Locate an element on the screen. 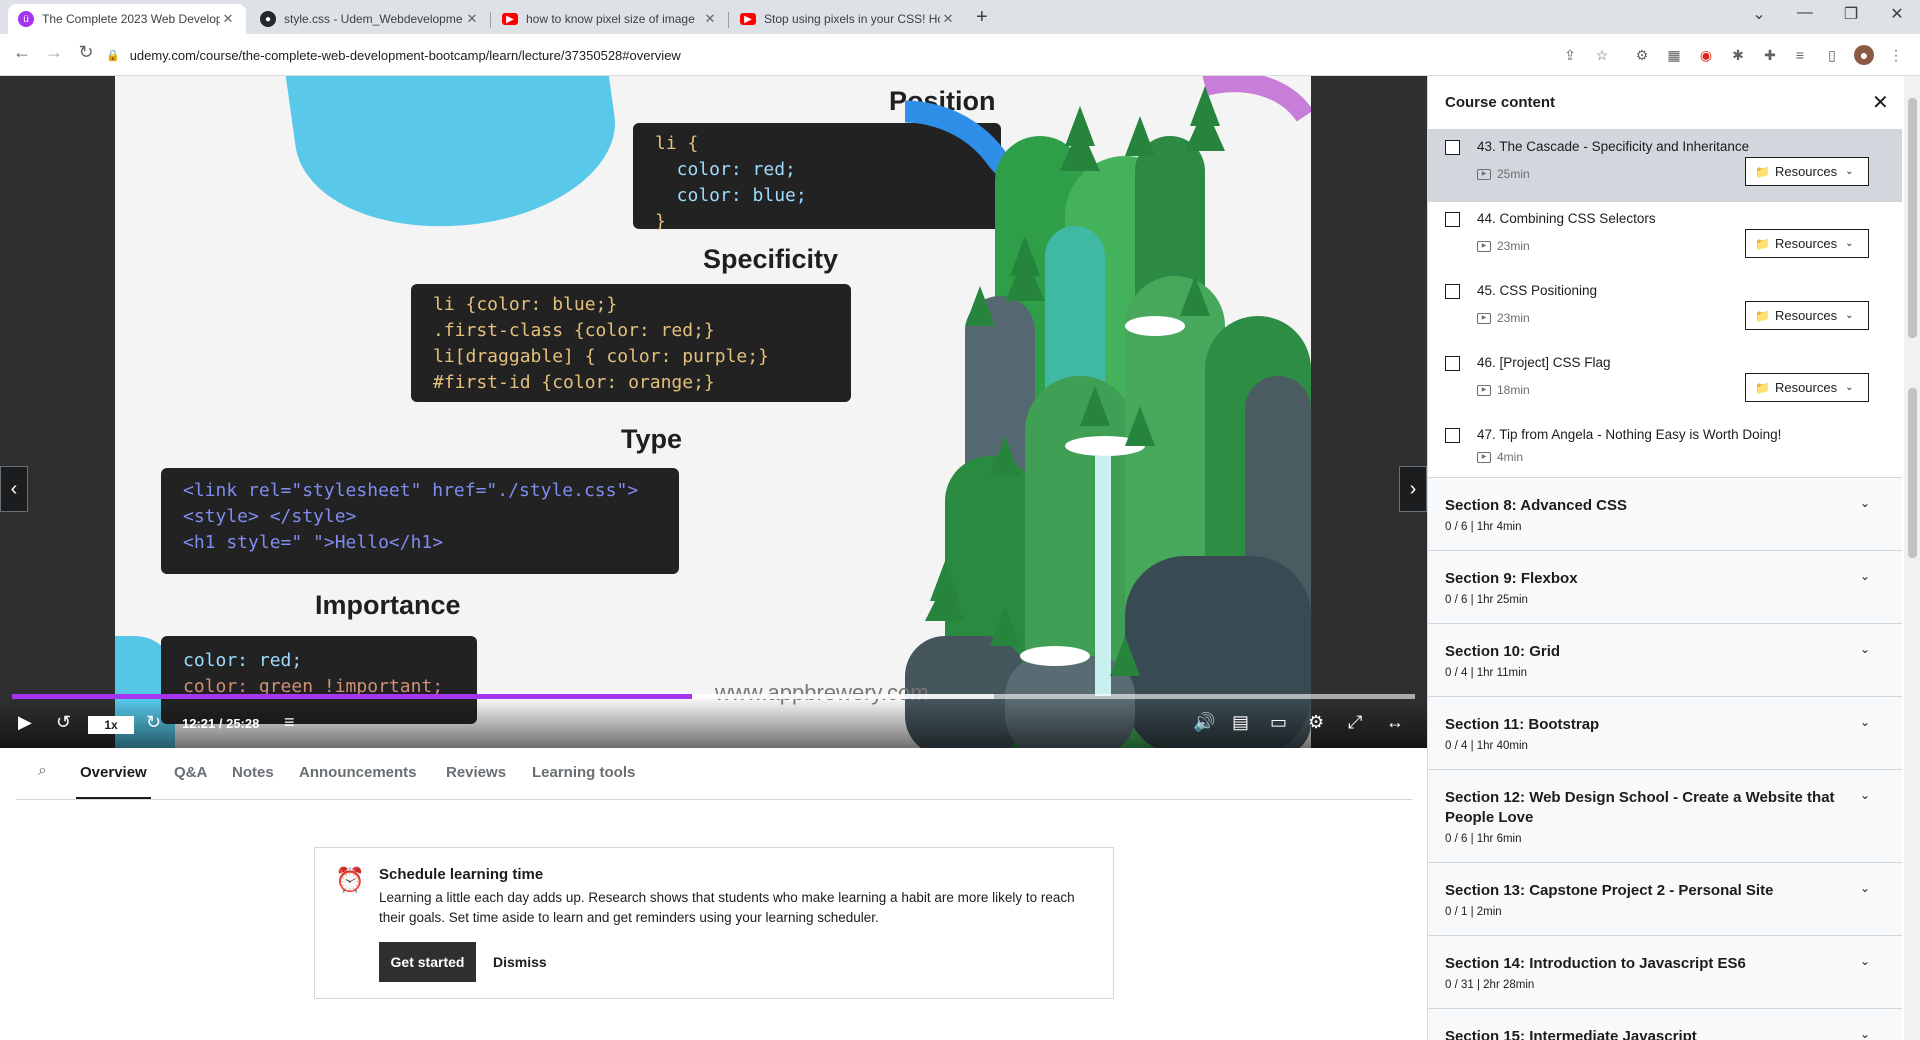 This screenshot has height=1040, width=1920. next-lecture-button: › is located at coordinates (1413, 489).